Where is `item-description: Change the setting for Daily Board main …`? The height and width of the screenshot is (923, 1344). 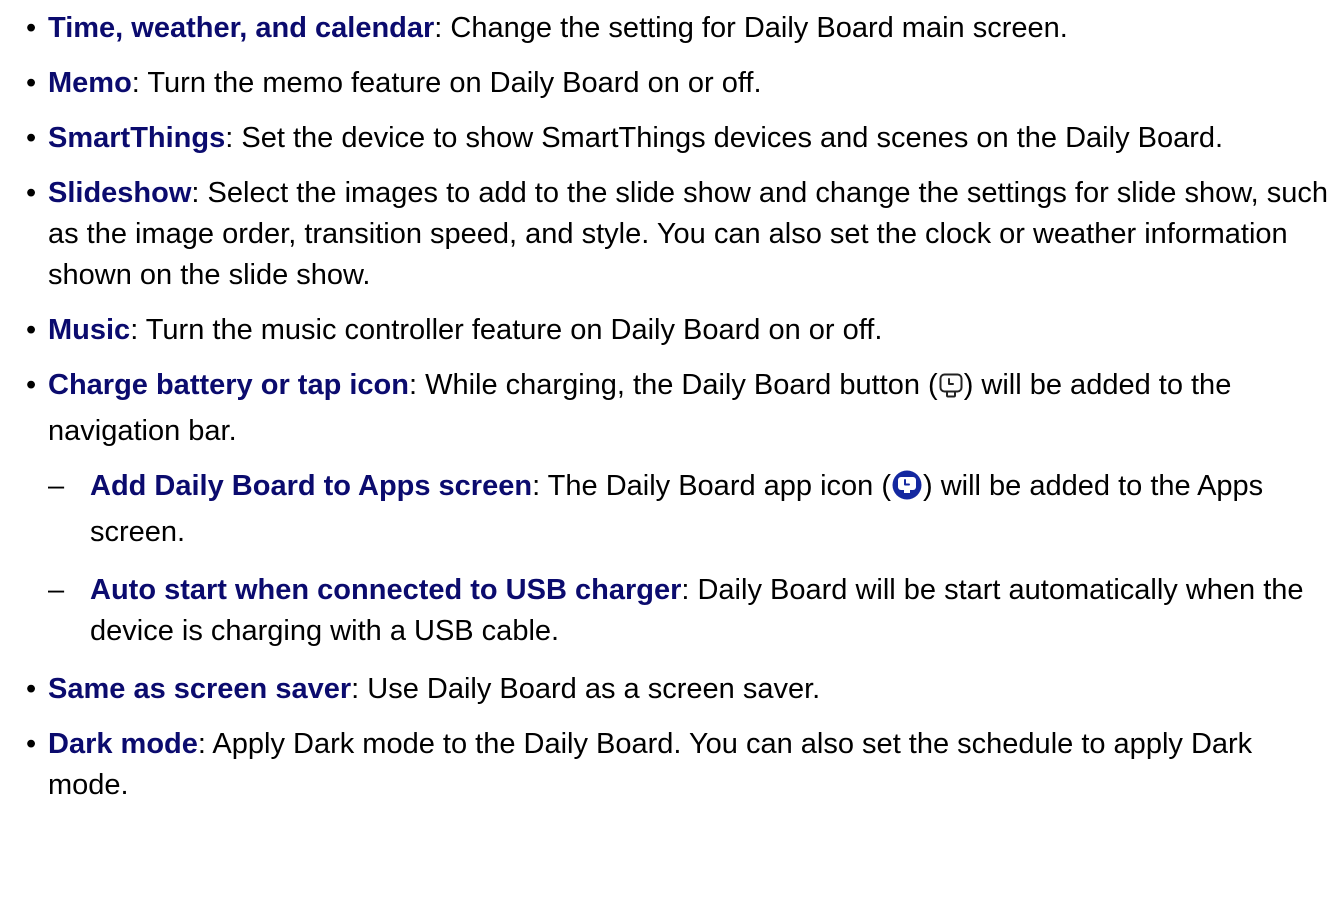
item-description: Change the setting for Daily Board main … is located at coordinates (759, 28).